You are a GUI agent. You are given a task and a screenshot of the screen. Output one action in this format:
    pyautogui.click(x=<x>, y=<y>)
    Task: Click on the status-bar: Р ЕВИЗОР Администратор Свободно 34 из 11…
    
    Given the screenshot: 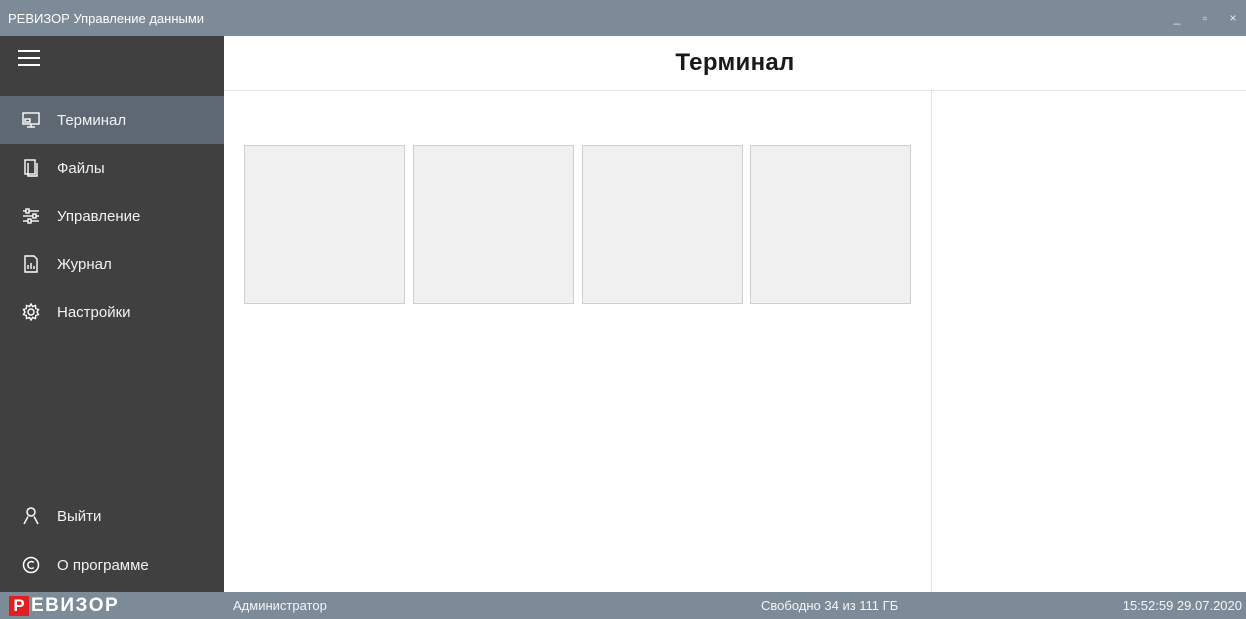 What is the action you would take?
    pyautogui.click(x=623, y=605)
    